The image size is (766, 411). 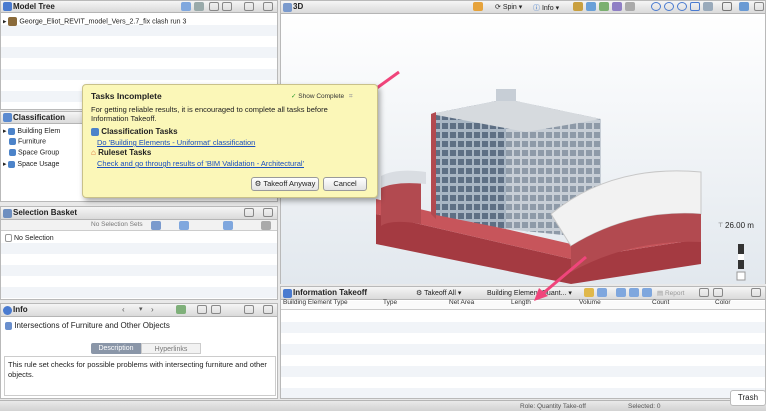 What do you see at coordinates (461, 302) in the screenshot?
I see `column-header-net-area: Net Area` at bounding box center [461, 302].